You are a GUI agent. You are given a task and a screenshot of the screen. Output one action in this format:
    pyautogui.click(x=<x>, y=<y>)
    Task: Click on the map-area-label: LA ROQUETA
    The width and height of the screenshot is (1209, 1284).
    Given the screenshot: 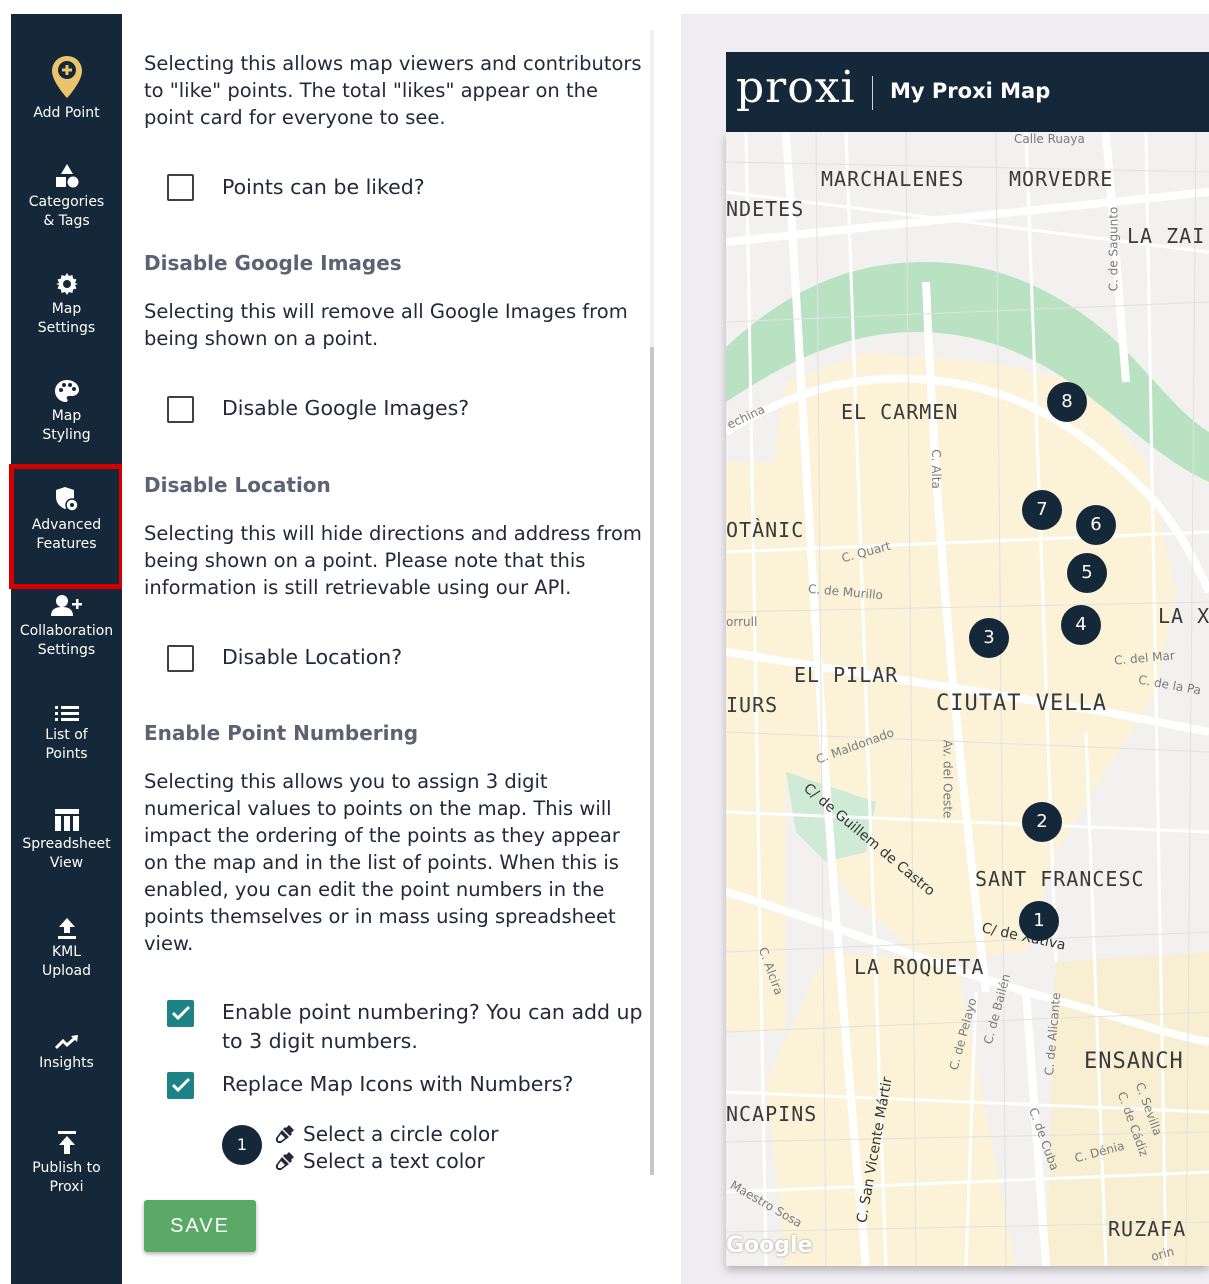 What is the action you would take?
    pyautogui.click(x=919, y=967)
    